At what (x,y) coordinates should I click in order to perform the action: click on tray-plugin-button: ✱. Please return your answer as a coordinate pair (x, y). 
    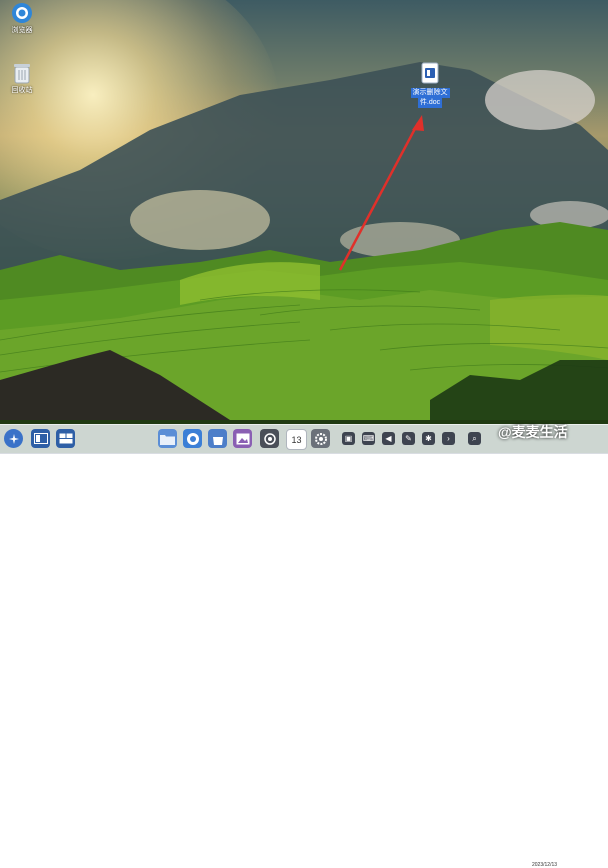
    Looking at the image, I should click on (428, 438).